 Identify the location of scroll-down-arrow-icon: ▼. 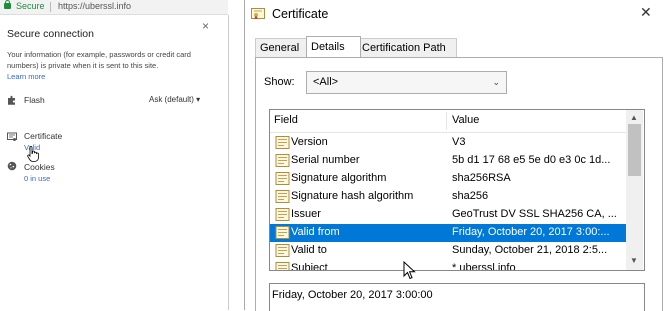
(634, 260).